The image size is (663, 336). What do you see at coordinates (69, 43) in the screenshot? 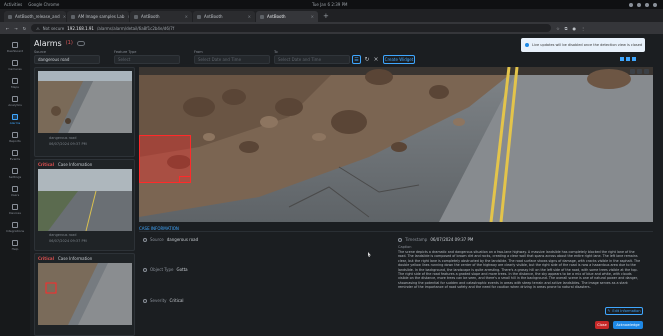
I see `alarm-count-badge: (1)` at bounding box center [69, 43].